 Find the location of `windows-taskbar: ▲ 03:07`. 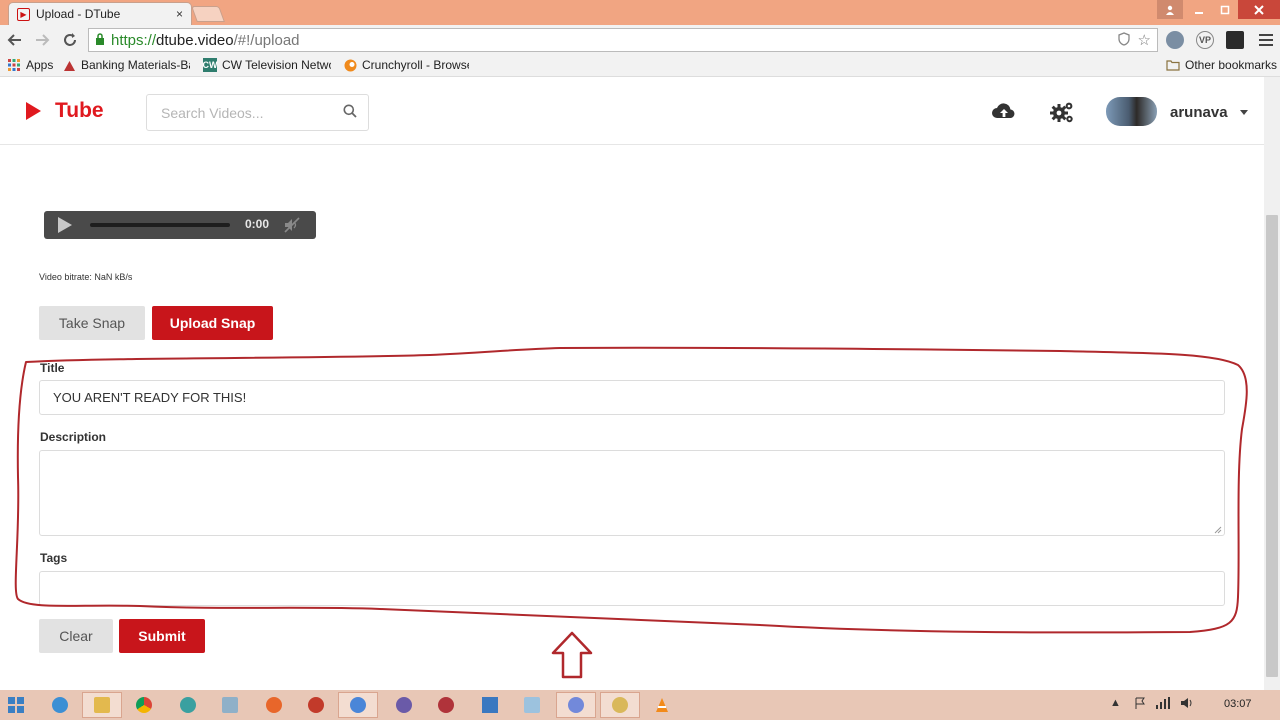

windows-taskbar: ▲ 03:07 is located at coordinates (640, 705).